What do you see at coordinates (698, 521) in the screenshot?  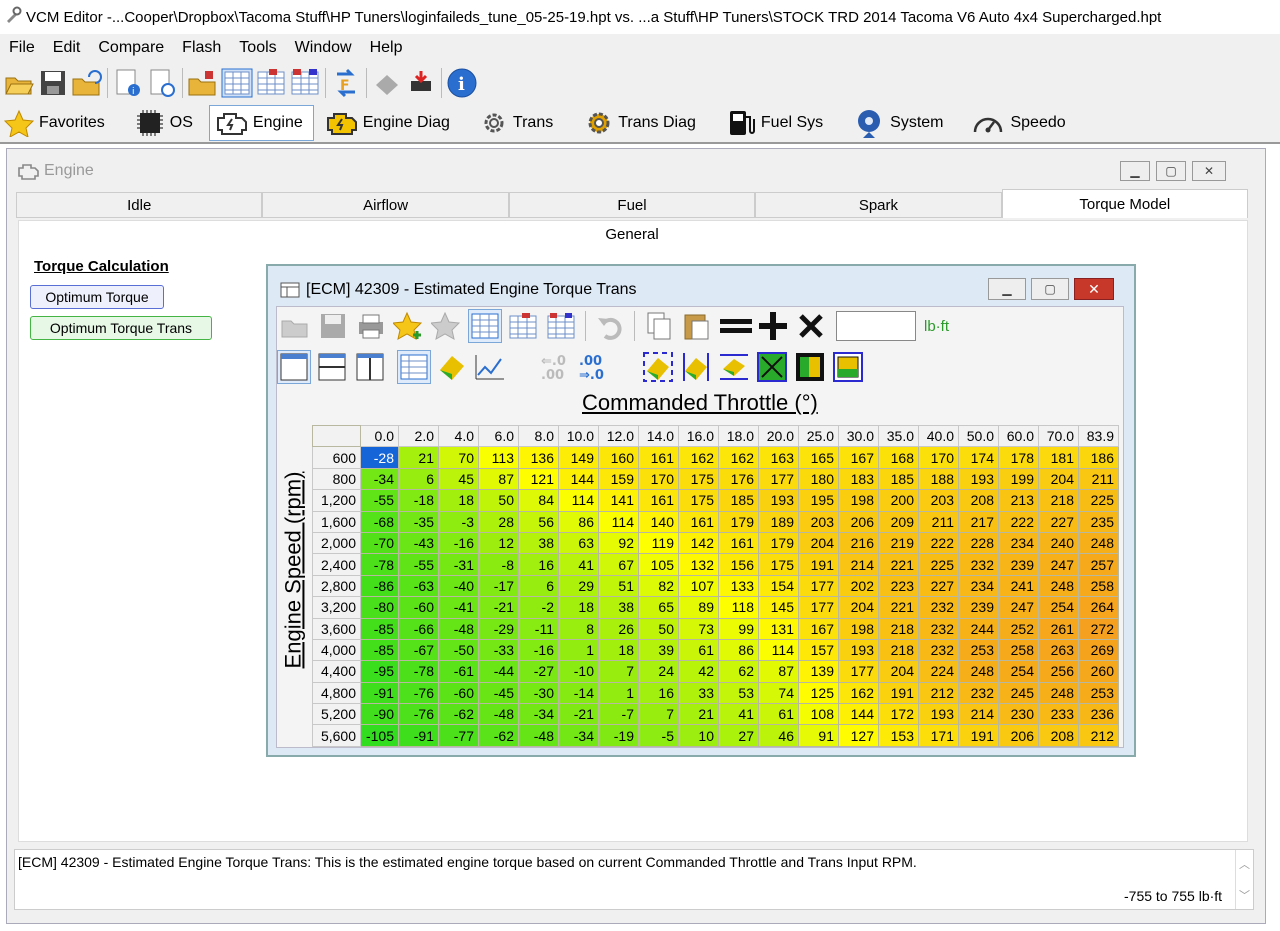 I see `table-cell: 161` at bounding box center [698, 521].